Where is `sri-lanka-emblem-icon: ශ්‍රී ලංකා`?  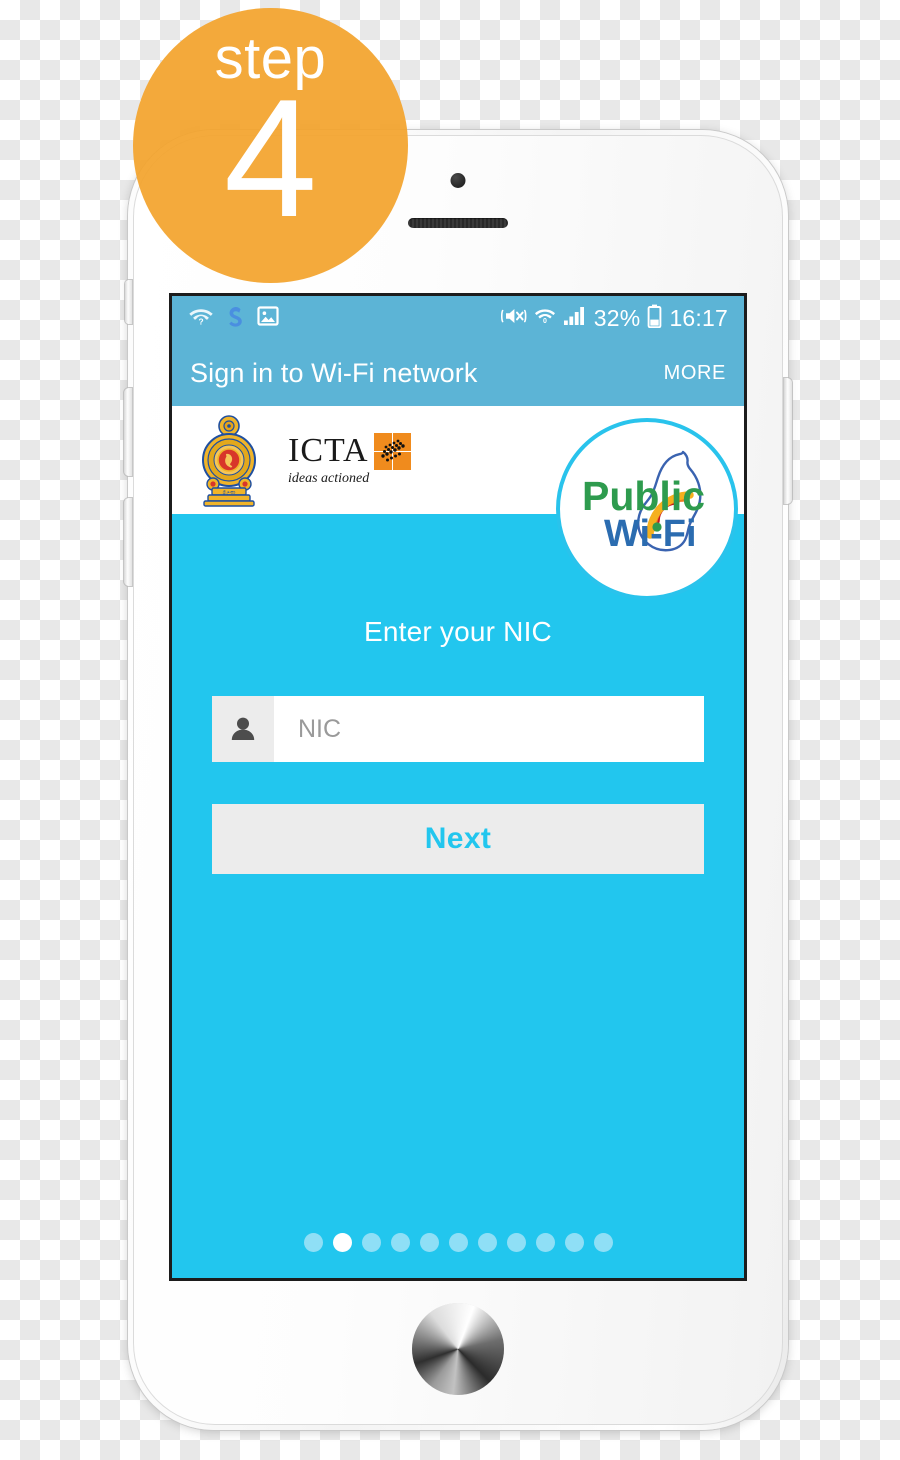
sri-lanka-emblem-icon: ශ්‍රී ලංකා is located at coordinates (229, 460).